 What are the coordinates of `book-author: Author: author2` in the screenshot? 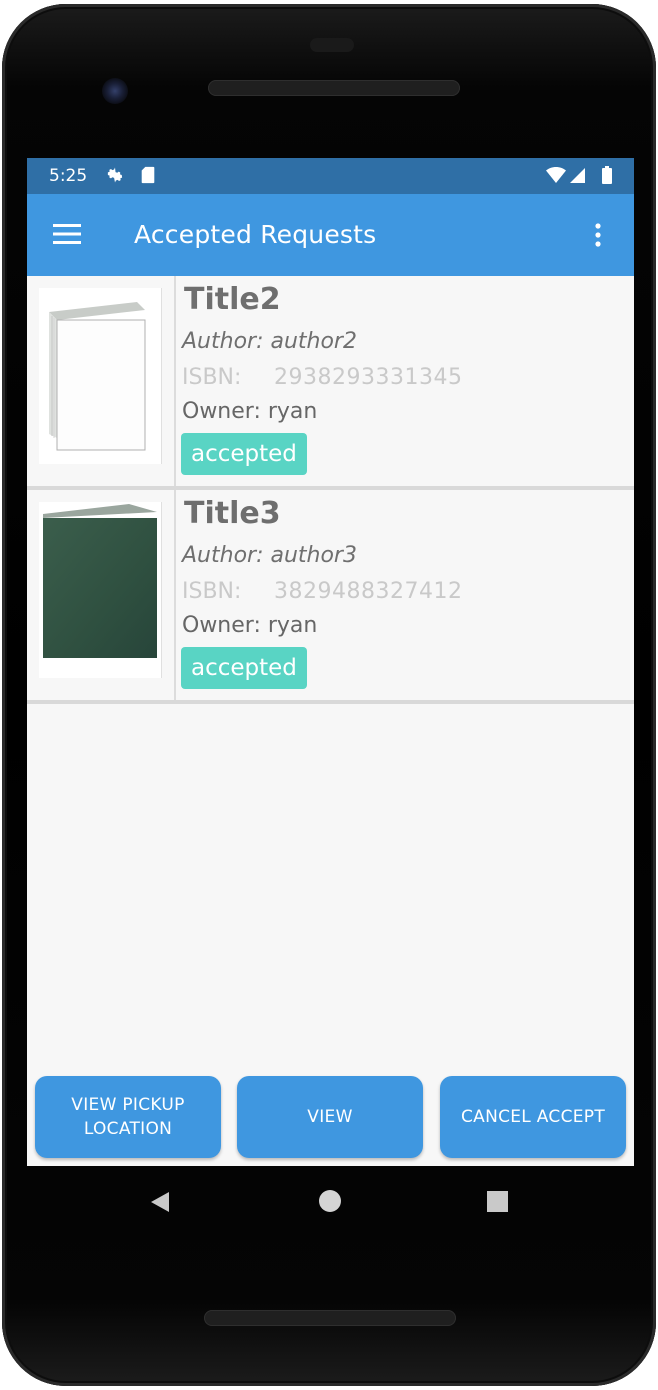 It's located at (269, 341).